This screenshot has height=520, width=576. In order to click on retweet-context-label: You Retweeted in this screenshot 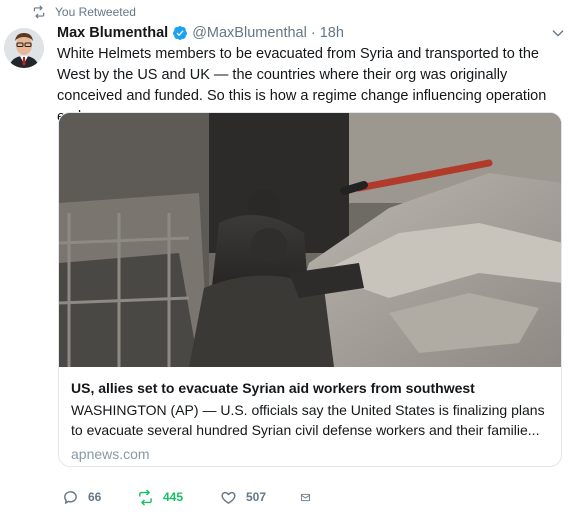, I will do `click(95, 12)`.